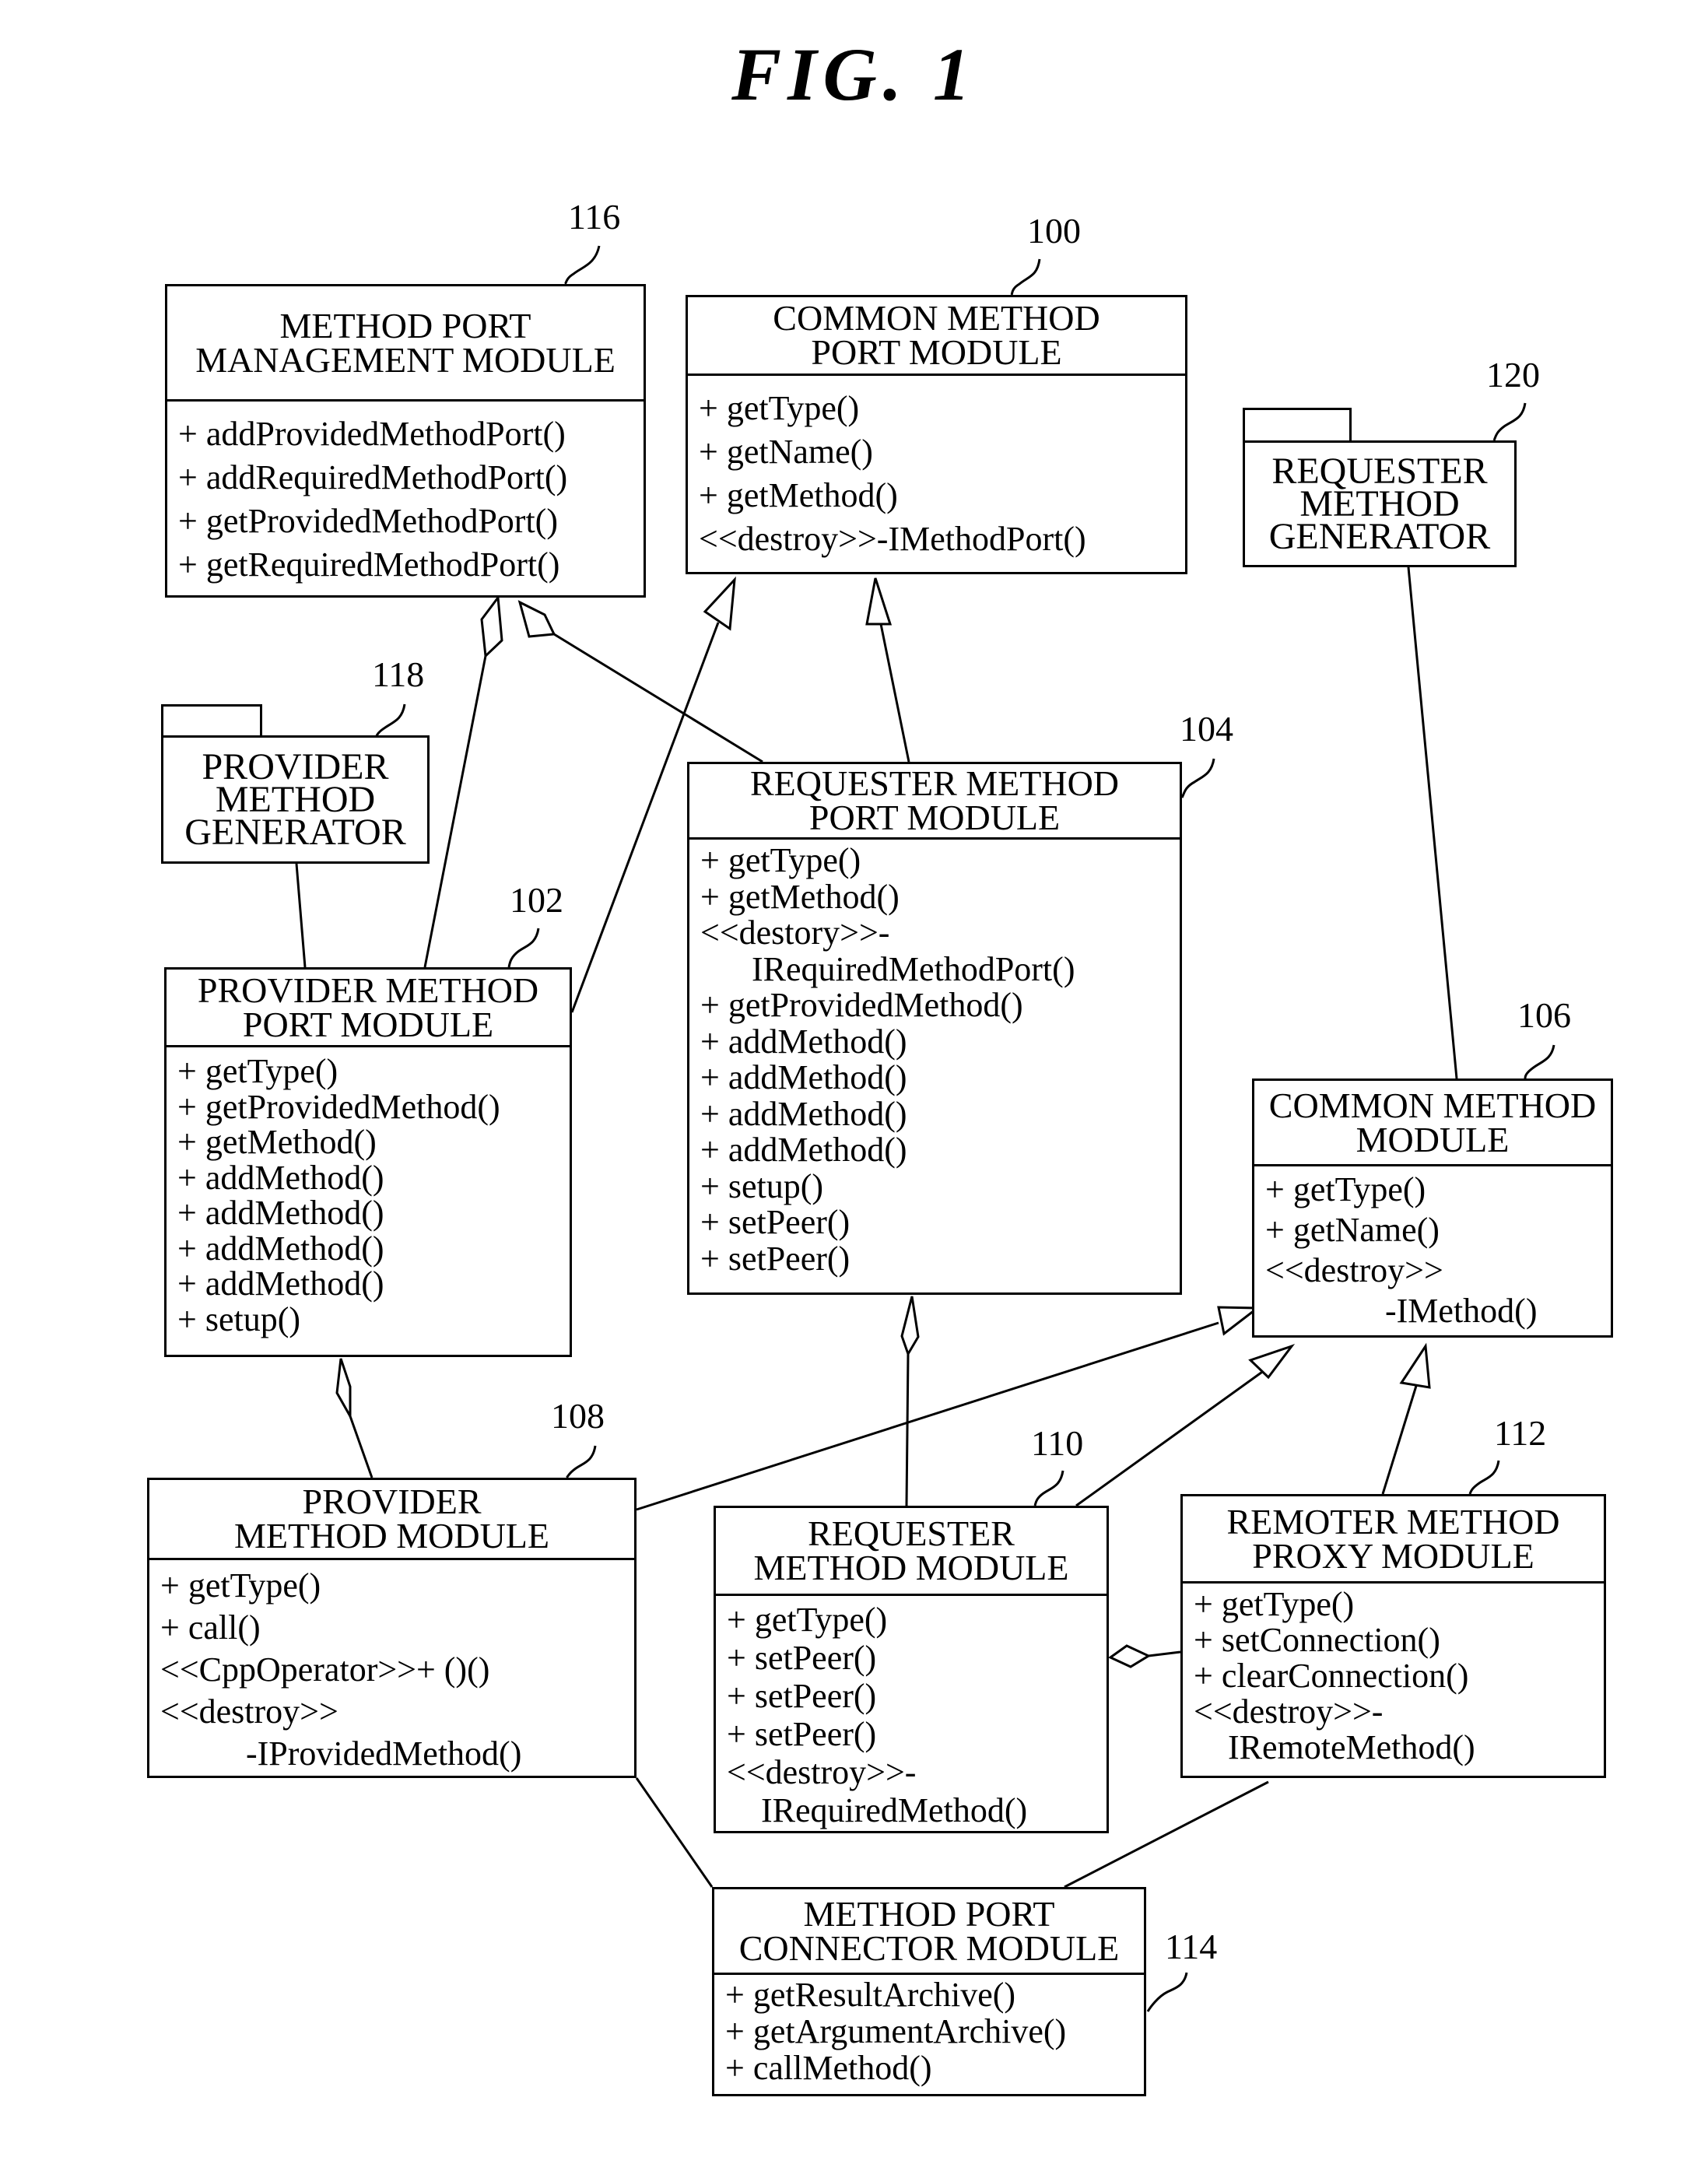 This screenshot has width=1708, height=2171. I want to click on ref-100: 100, so click(1054, 231).